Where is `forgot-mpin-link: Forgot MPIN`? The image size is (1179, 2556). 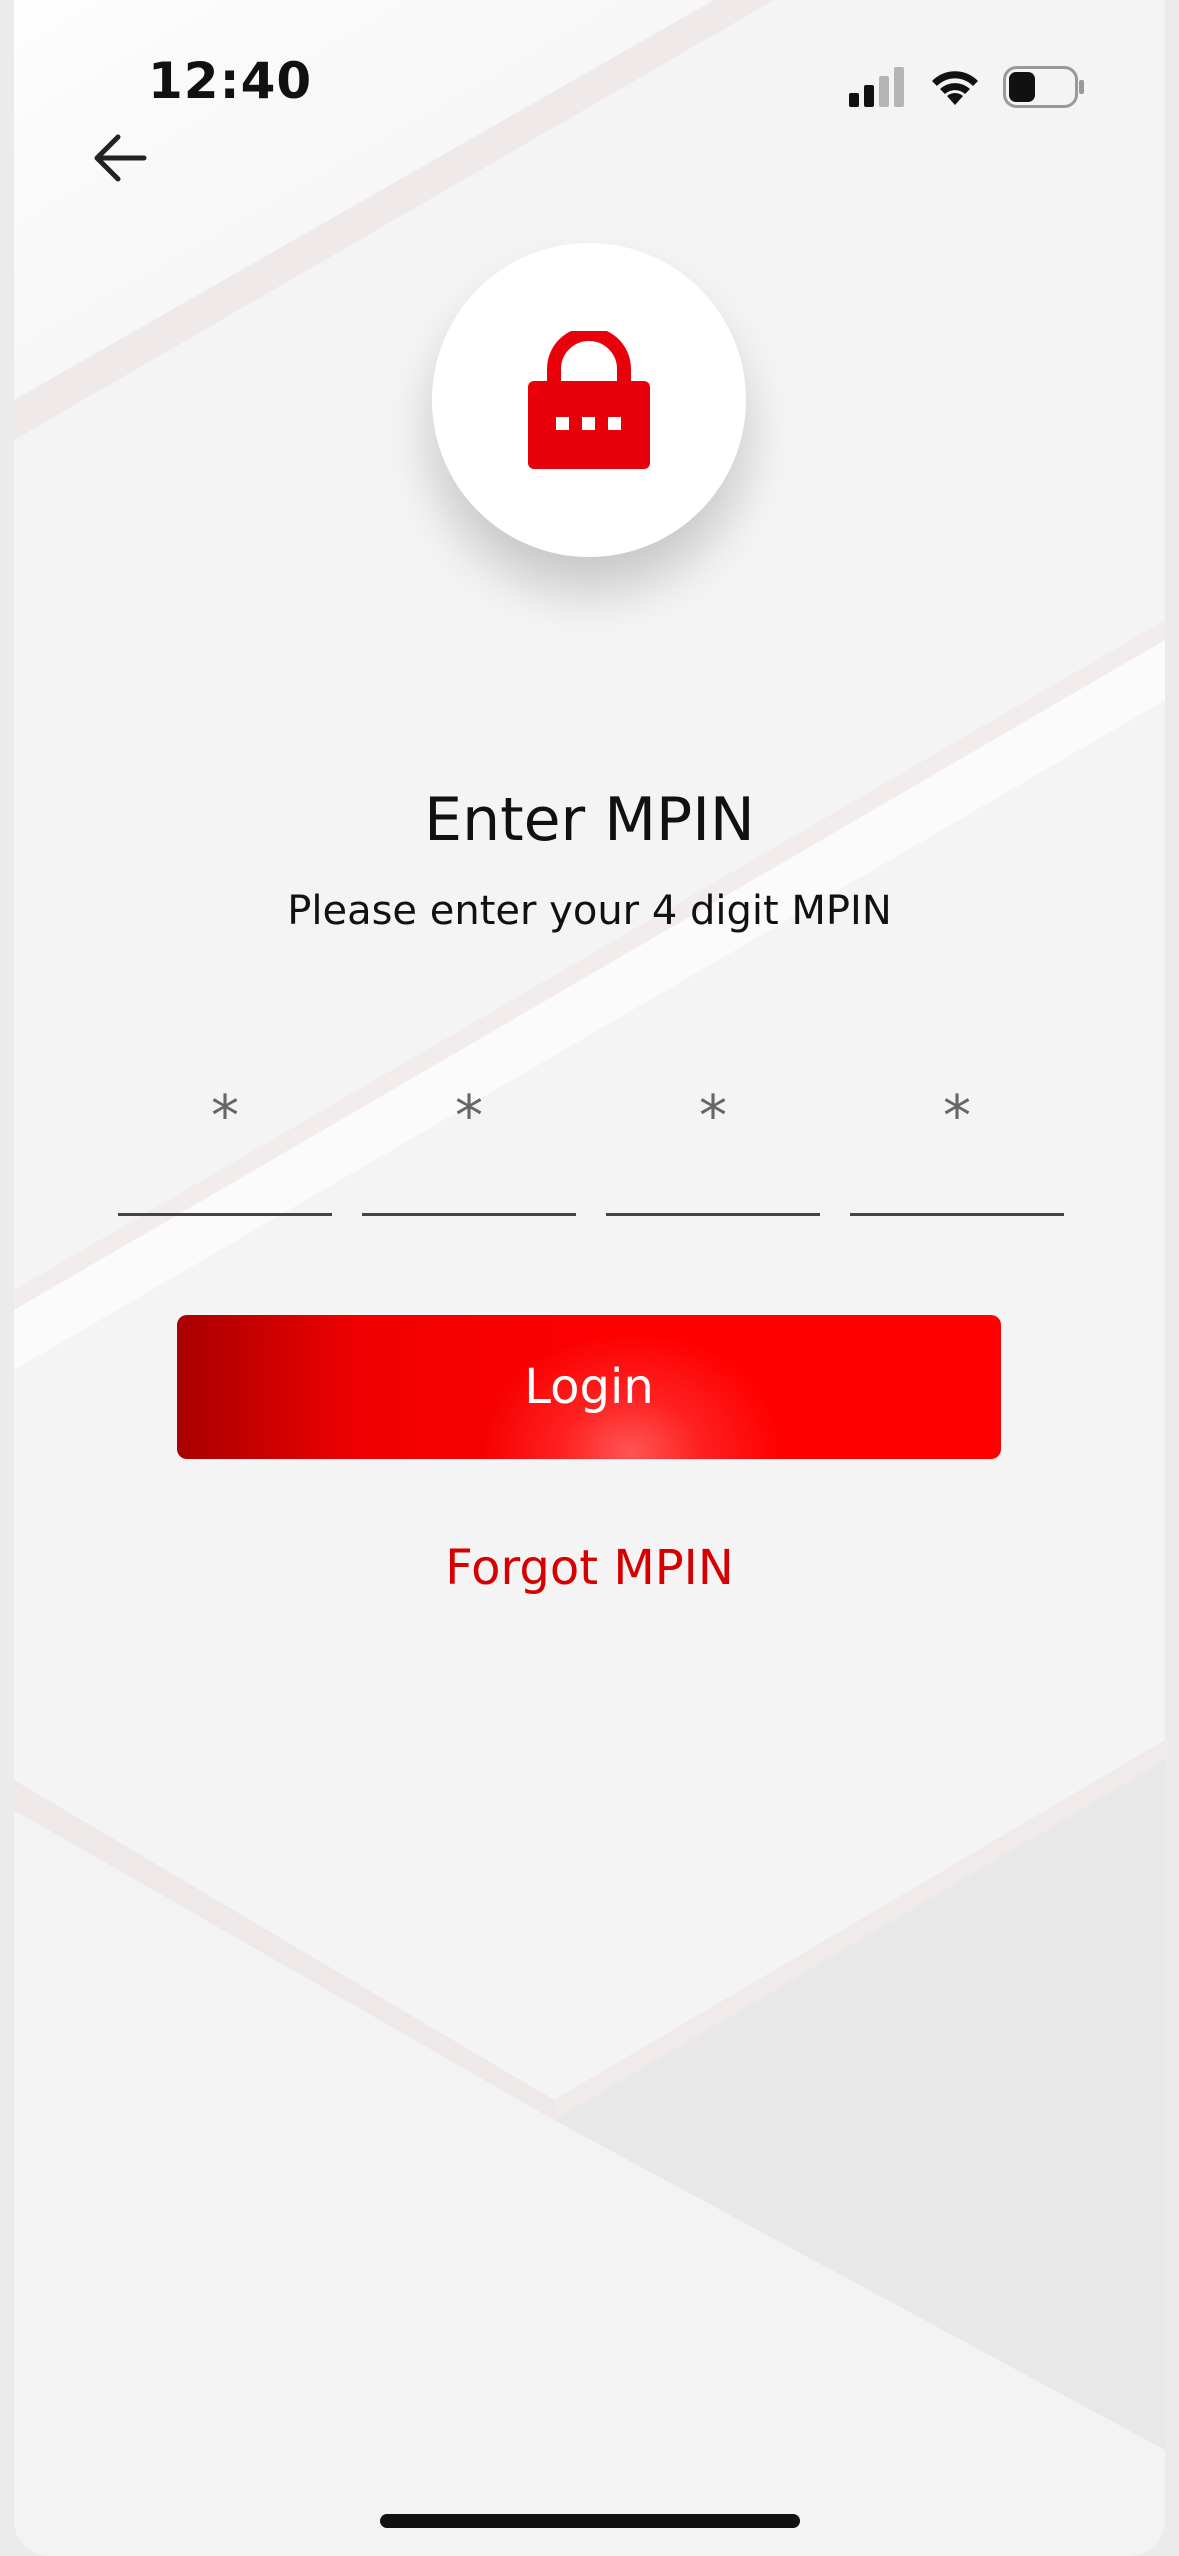
forgot-mpin-link: Forgot MPIN is located at coordinates (589, 1568).